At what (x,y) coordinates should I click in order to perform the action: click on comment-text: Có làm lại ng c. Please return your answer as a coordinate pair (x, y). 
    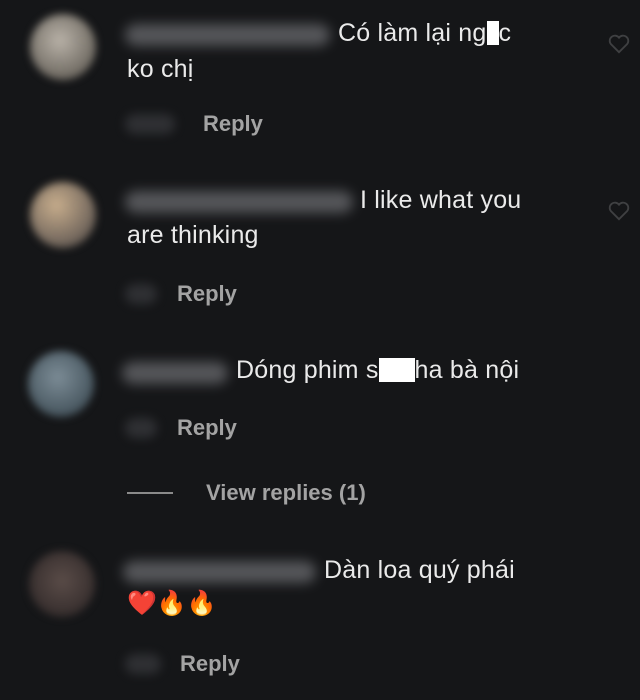
    Looking at the image, I should click on (424, 33).